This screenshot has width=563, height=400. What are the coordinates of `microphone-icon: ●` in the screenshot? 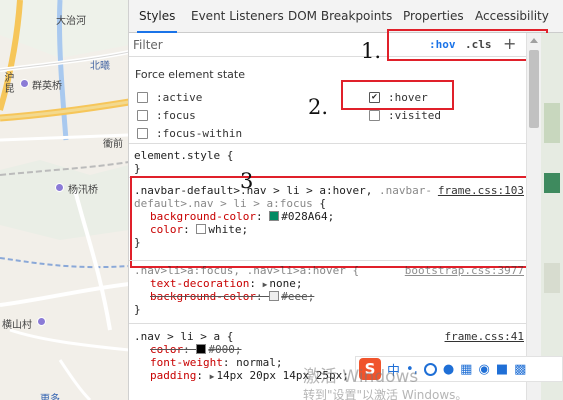 It's located at (448, 369).